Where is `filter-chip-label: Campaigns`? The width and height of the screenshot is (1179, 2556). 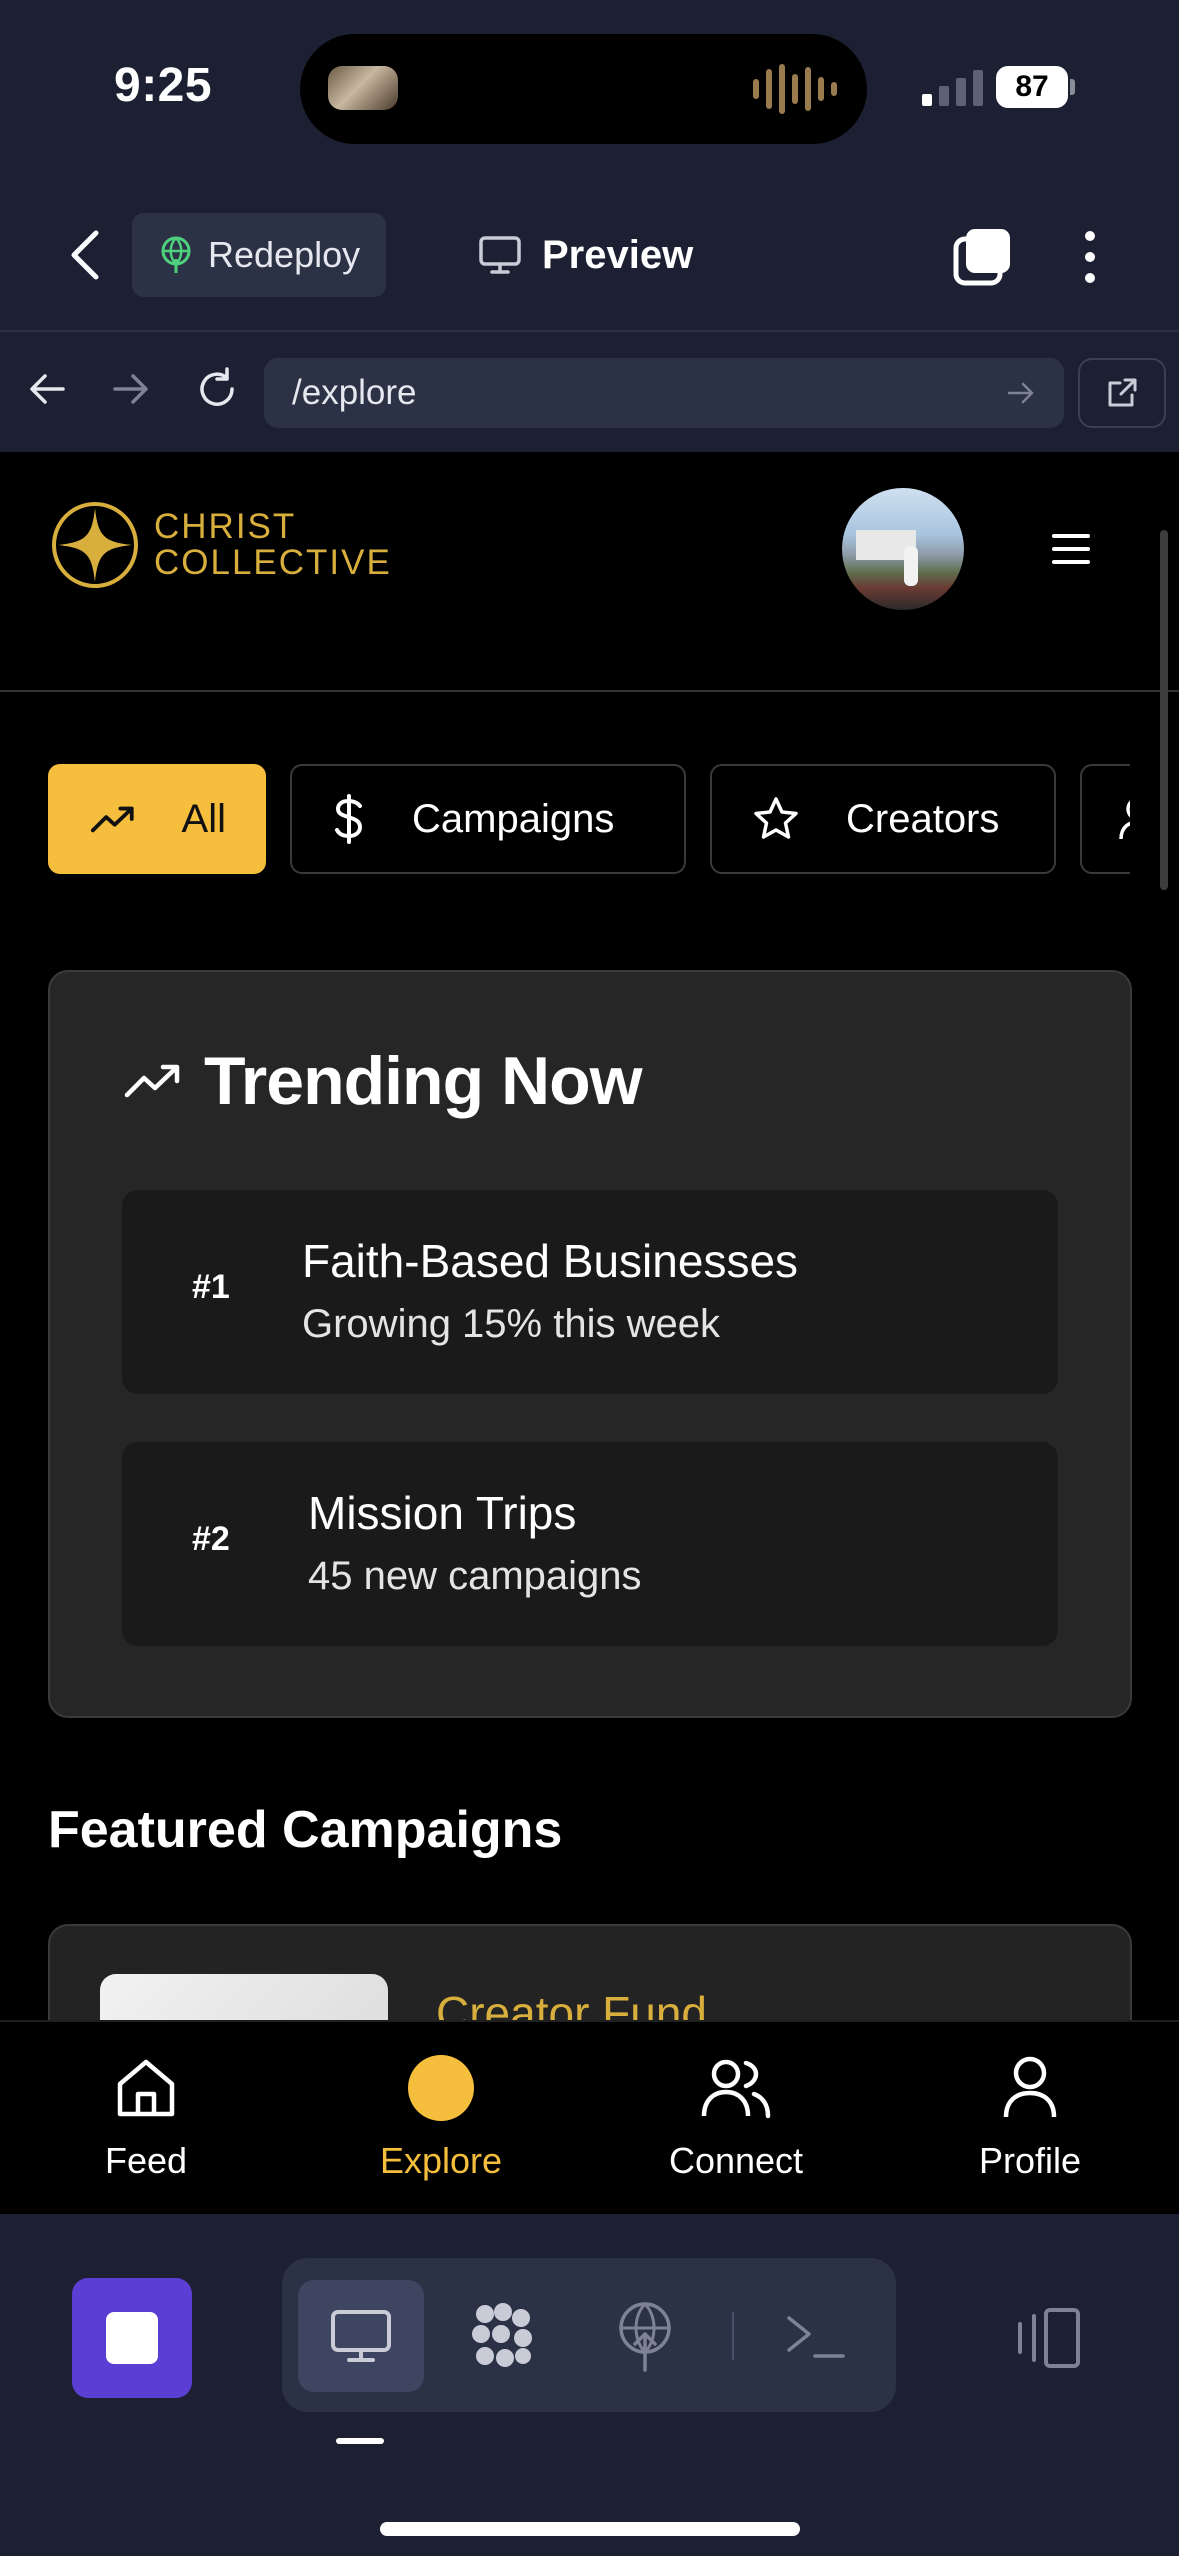 filter-chip-label: Campaigns is located at coordinates (513, 818).